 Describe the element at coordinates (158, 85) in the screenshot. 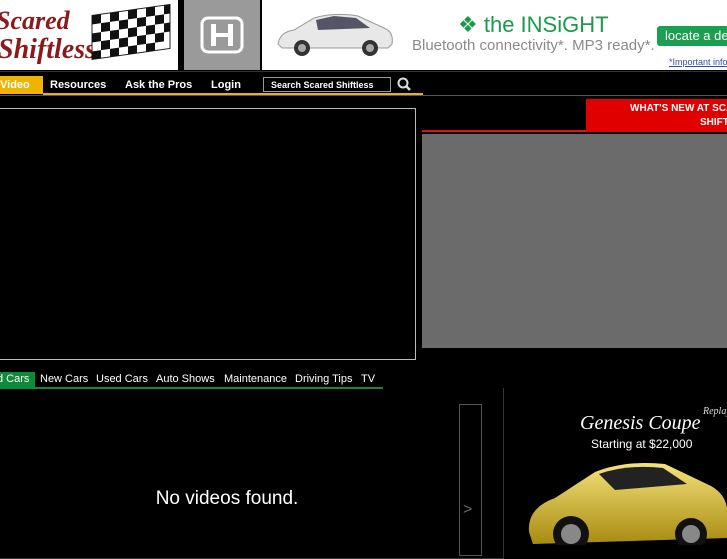

I see `nav-ask-the-pros: Ask the Pros` at that location.